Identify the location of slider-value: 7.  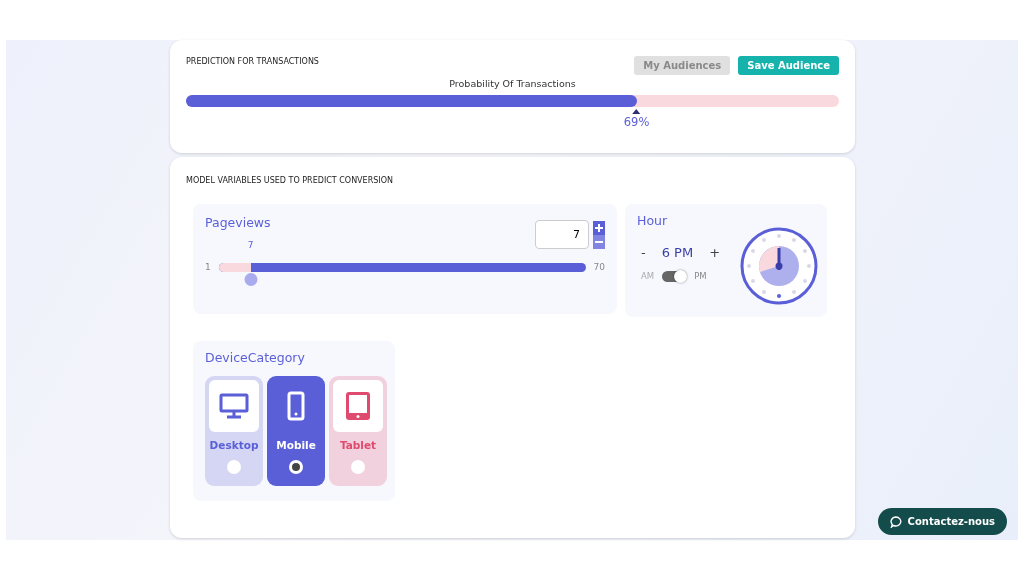
(250, 246).